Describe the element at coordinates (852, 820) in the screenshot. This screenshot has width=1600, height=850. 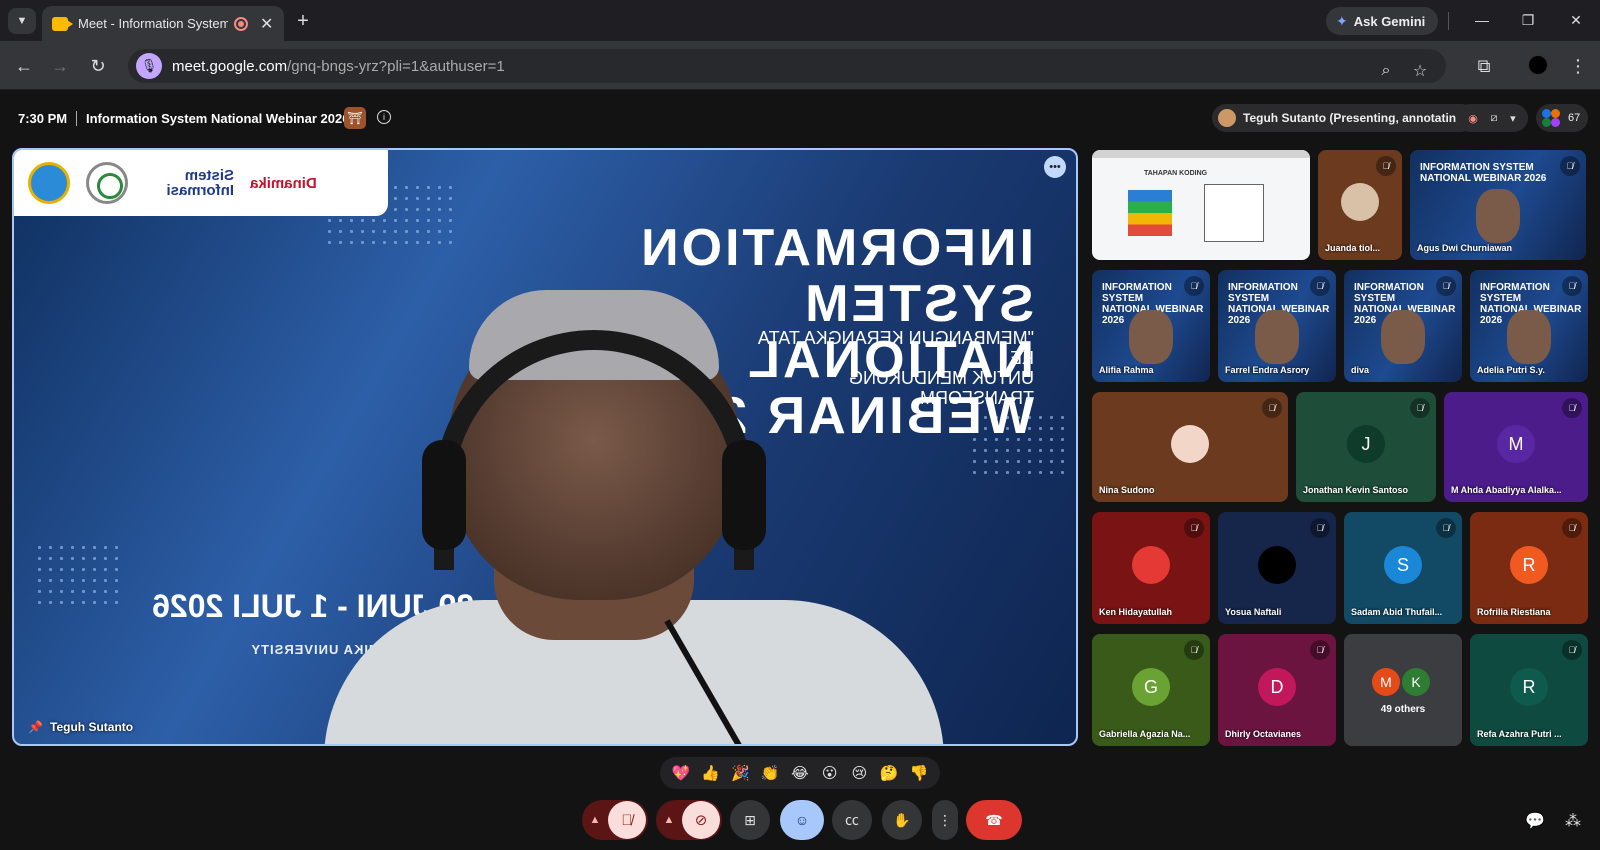
I see `captions-icon: ㏄` at that location.